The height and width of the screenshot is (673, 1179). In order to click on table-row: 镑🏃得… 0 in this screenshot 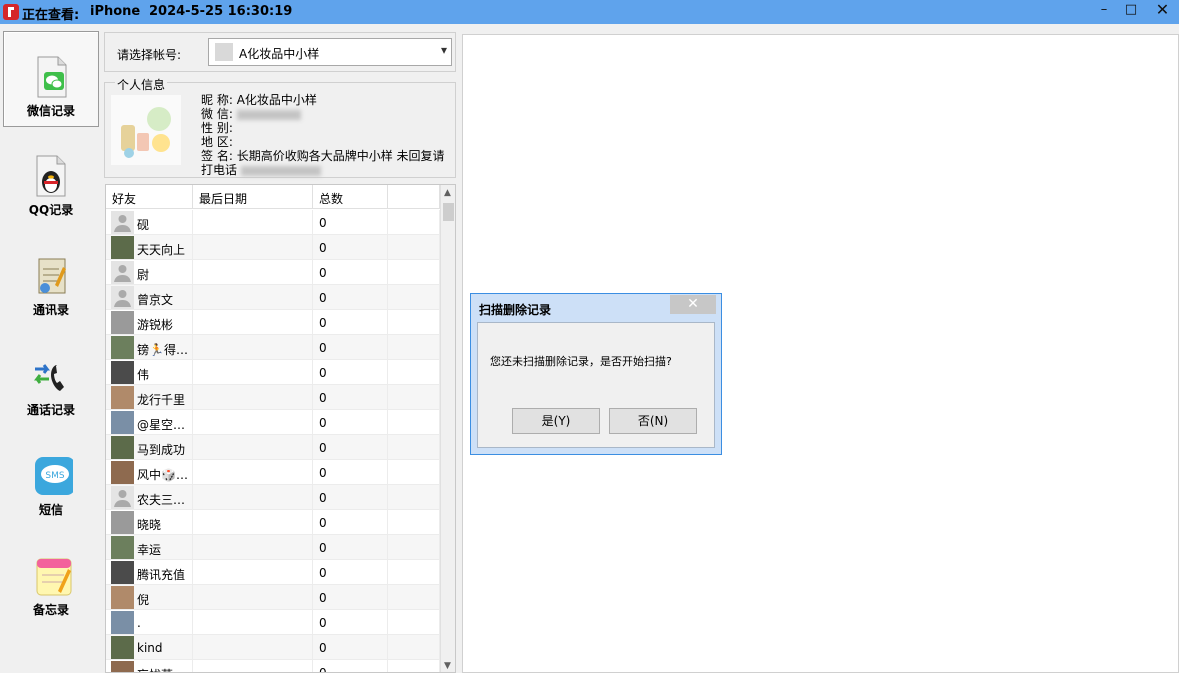, I will do `click(273, 347)`.